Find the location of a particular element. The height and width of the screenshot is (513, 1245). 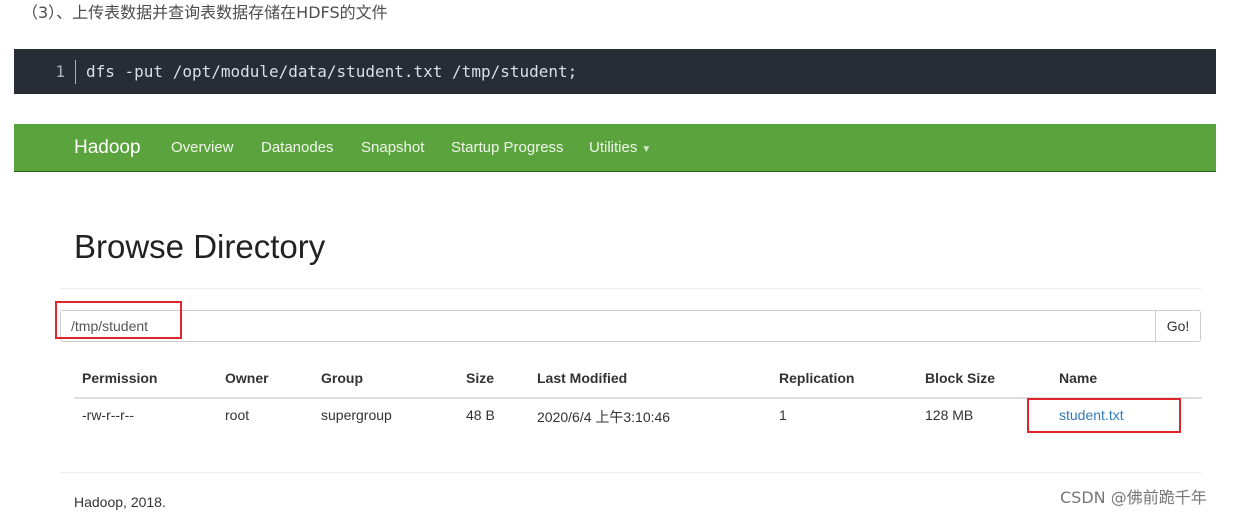

column-header-group: Group is located at coordinates (342, 378).